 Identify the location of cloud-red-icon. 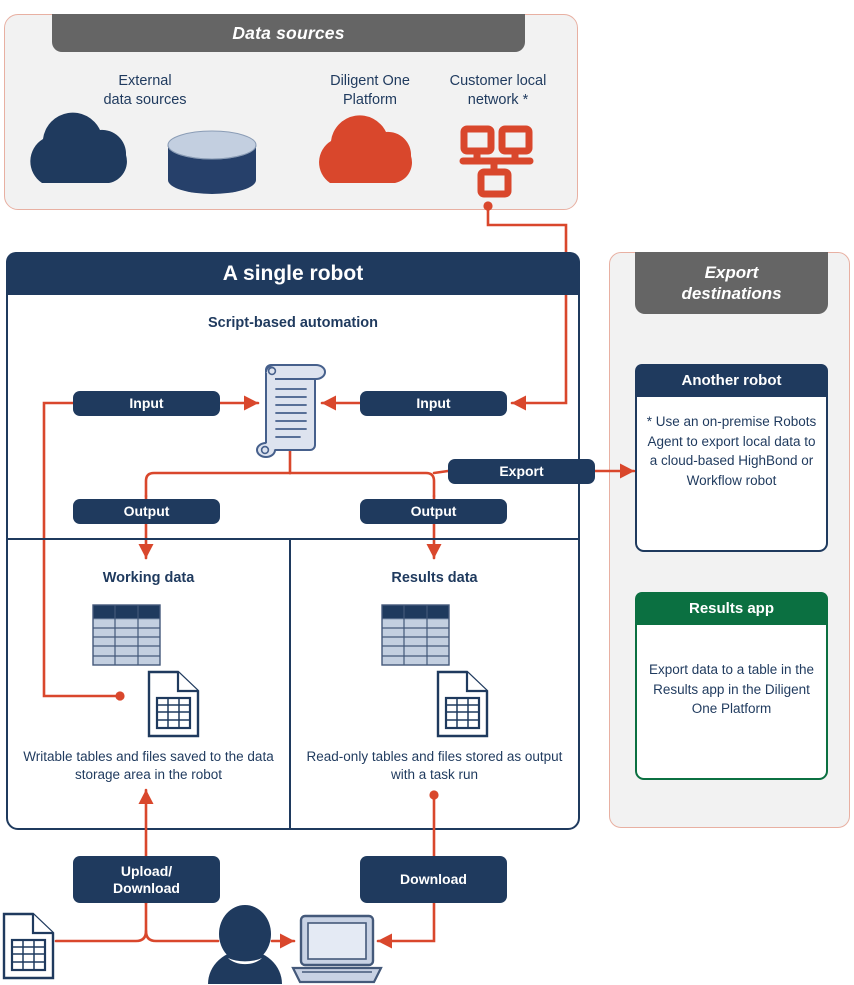
(365, 149).